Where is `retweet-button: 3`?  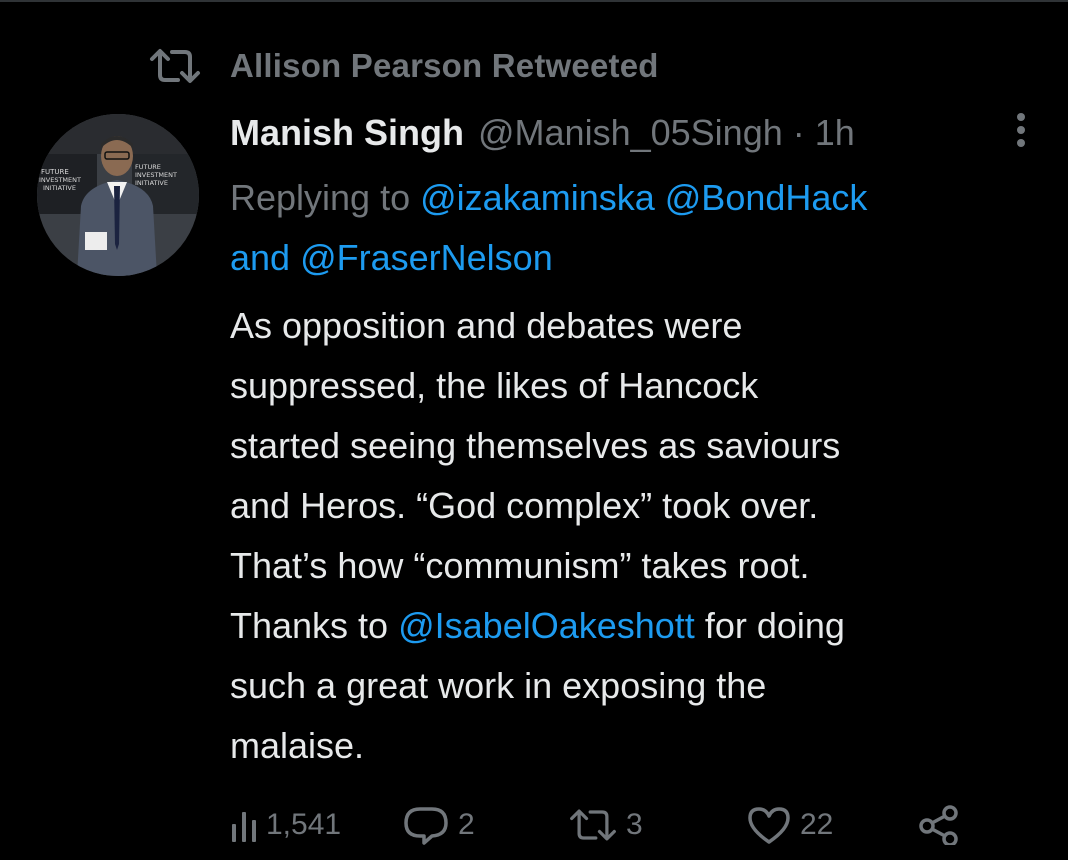 retweet-button: 3 is located at coordinates (605, 825).